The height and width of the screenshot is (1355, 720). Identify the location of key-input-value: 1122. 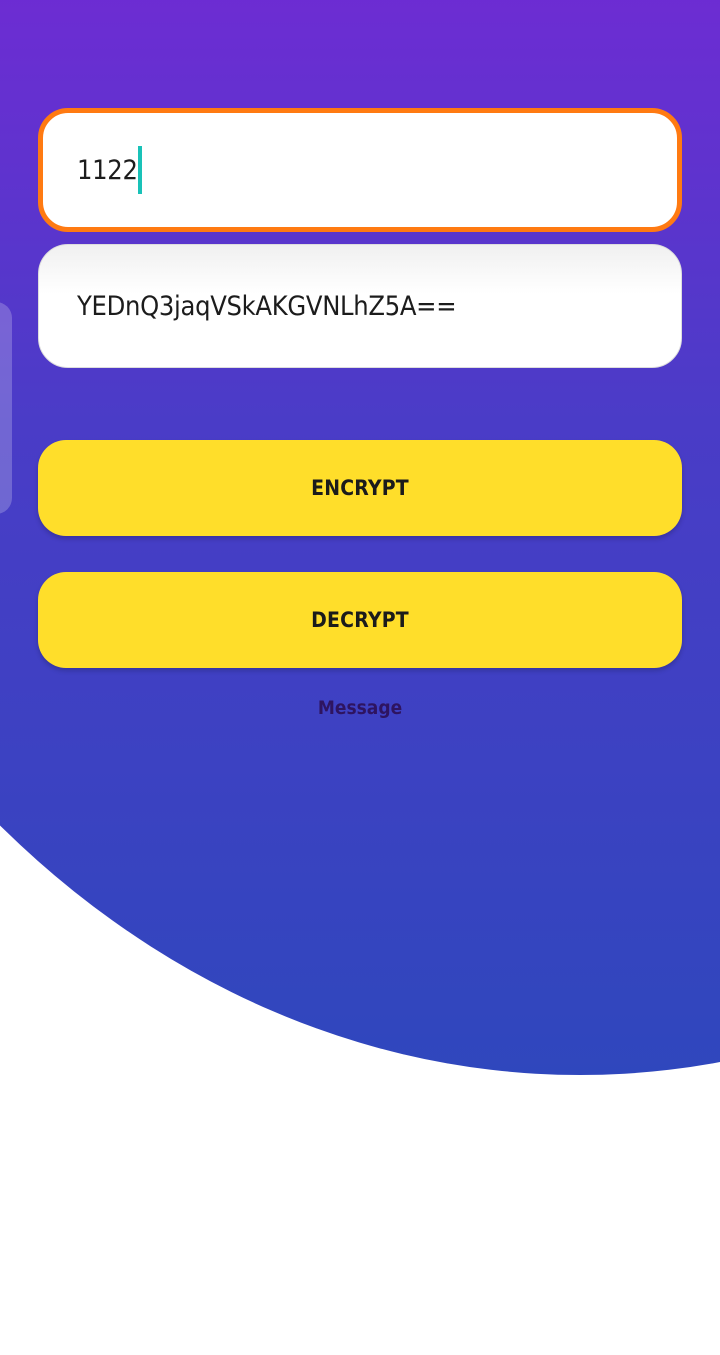
(107, 170).